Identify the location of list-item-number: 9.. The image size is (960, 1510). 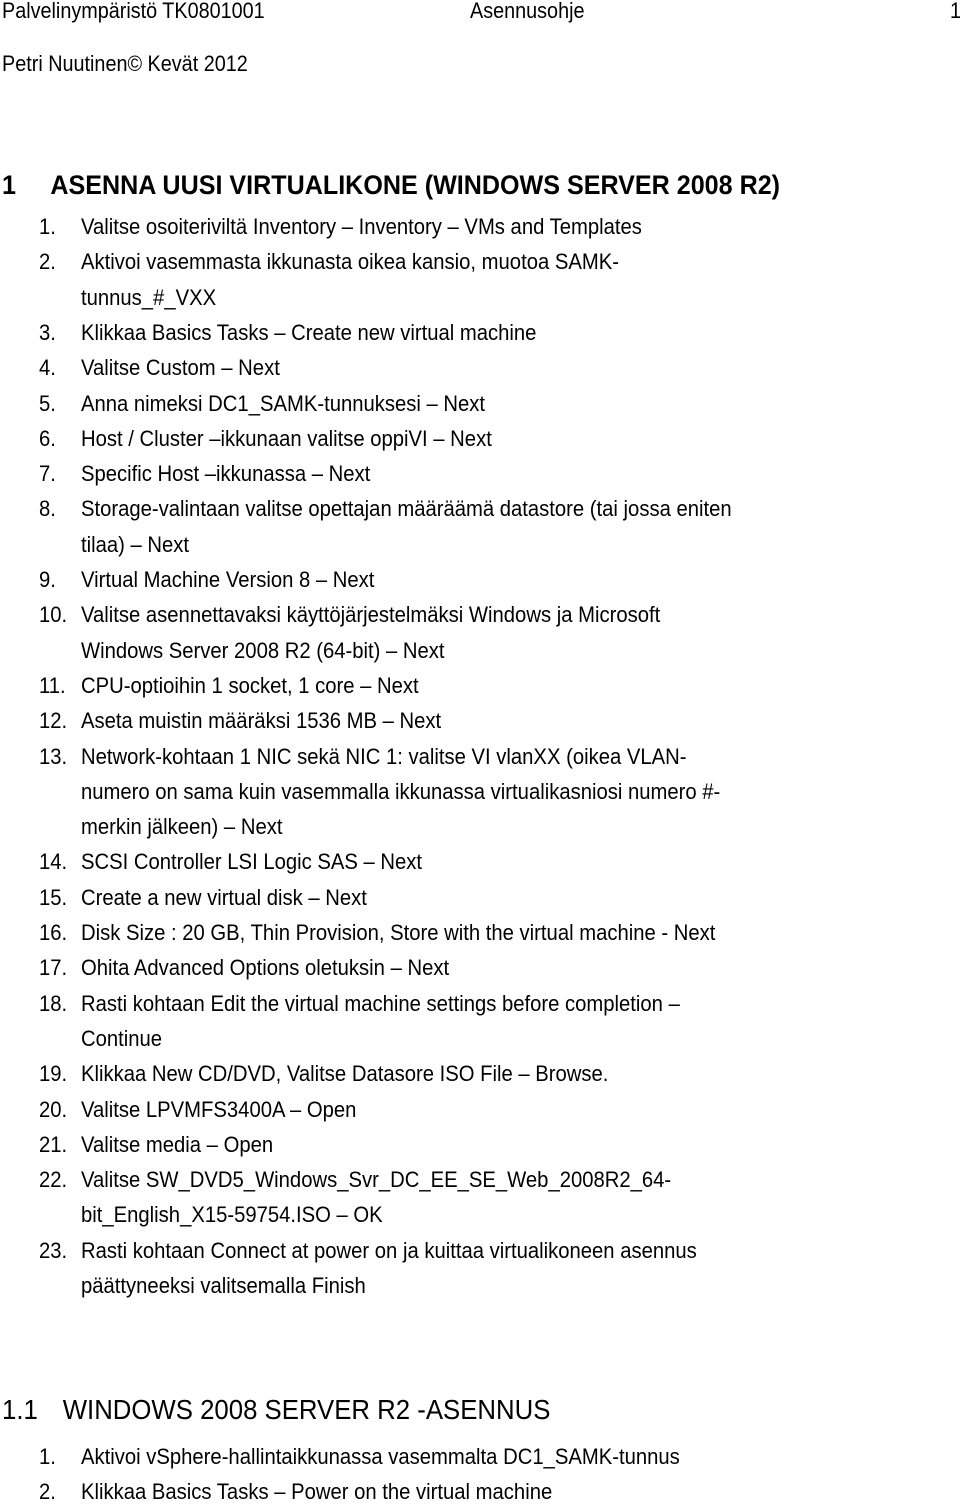
(47, 579).